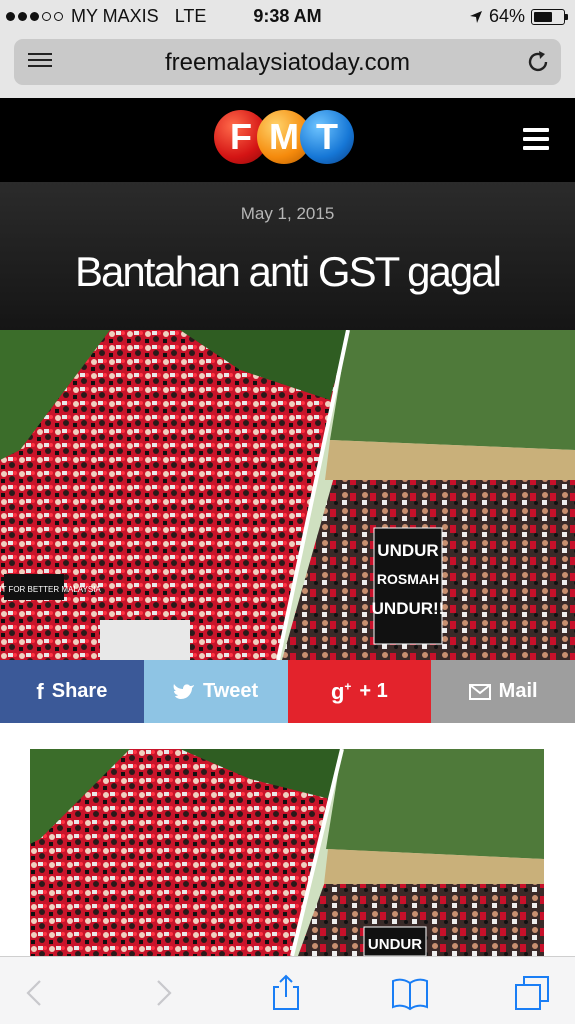 This screenshot has height=1024, width=575. Describe the element at coordinates (36, 993) in the screenshot. I see `back-icon` at that location.